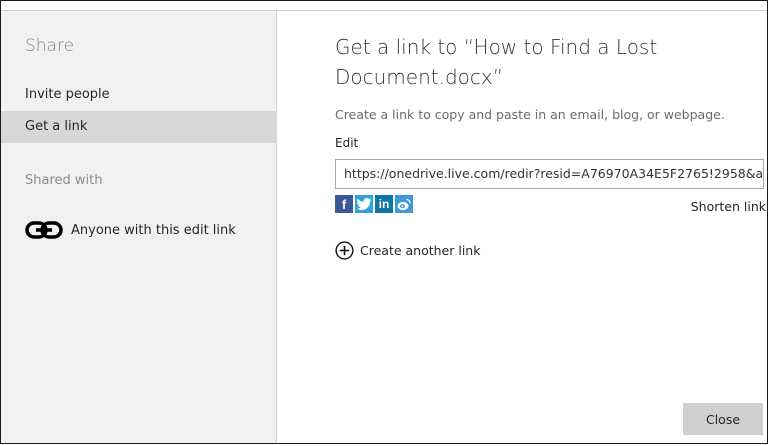 The width and height of the screenshot is (771, 446). What do you see at coordinates (67, 94) in the screenshot?
I see `sidebar-item-label: Invite people` at bounding box center [67, 94].